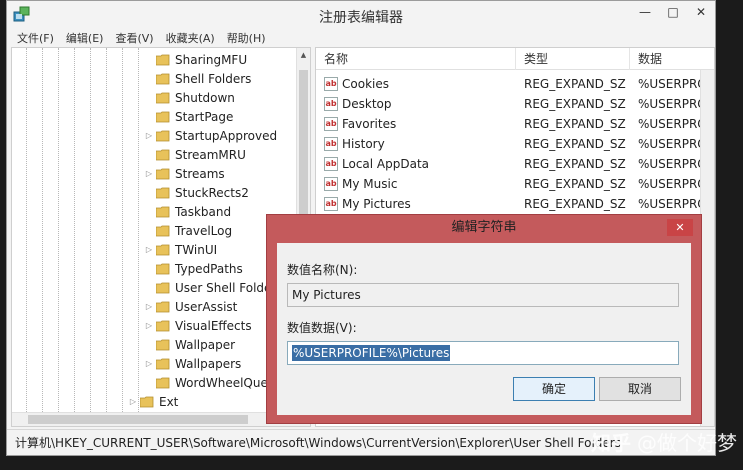 The image size is (743, 470). I want to click on tree-item: Shutdown, so click(189, 97).